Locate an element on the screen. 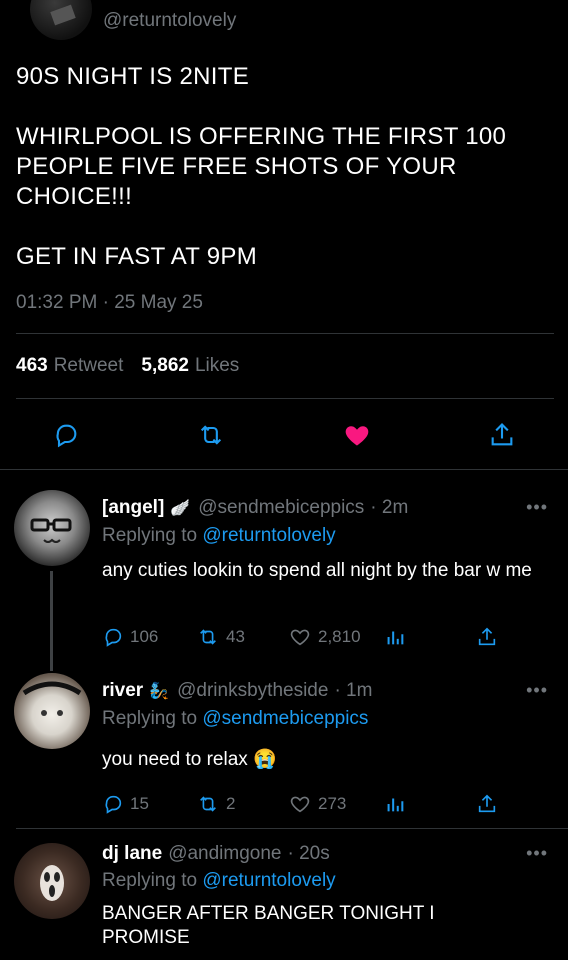 The height and width of the screenshot is (960, 568). like-stat: 5,862 Likes is located at coordinates (190, 366).